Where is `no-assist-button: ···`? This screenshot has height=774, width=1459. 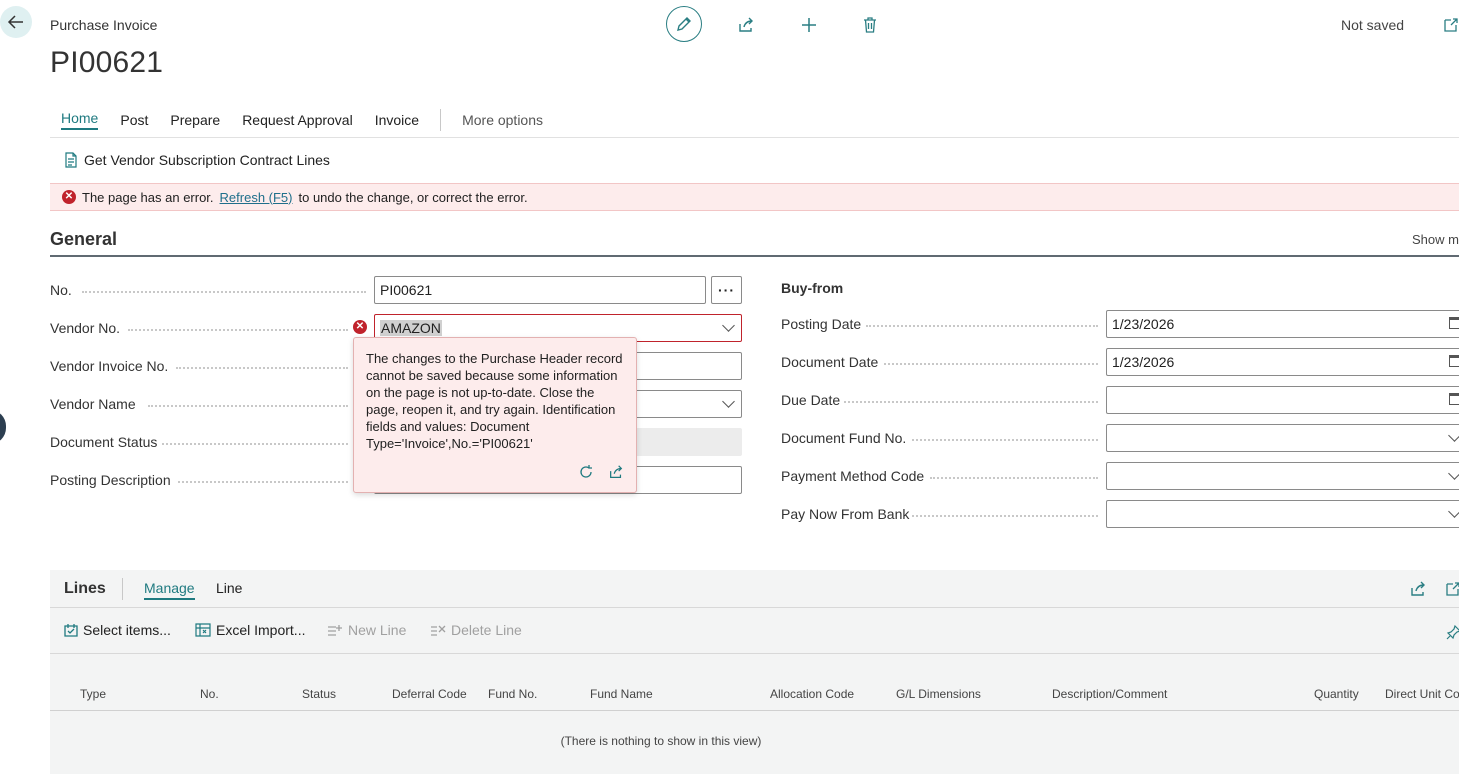 no-assist-button: ··· is located at coordinates (726, 290).